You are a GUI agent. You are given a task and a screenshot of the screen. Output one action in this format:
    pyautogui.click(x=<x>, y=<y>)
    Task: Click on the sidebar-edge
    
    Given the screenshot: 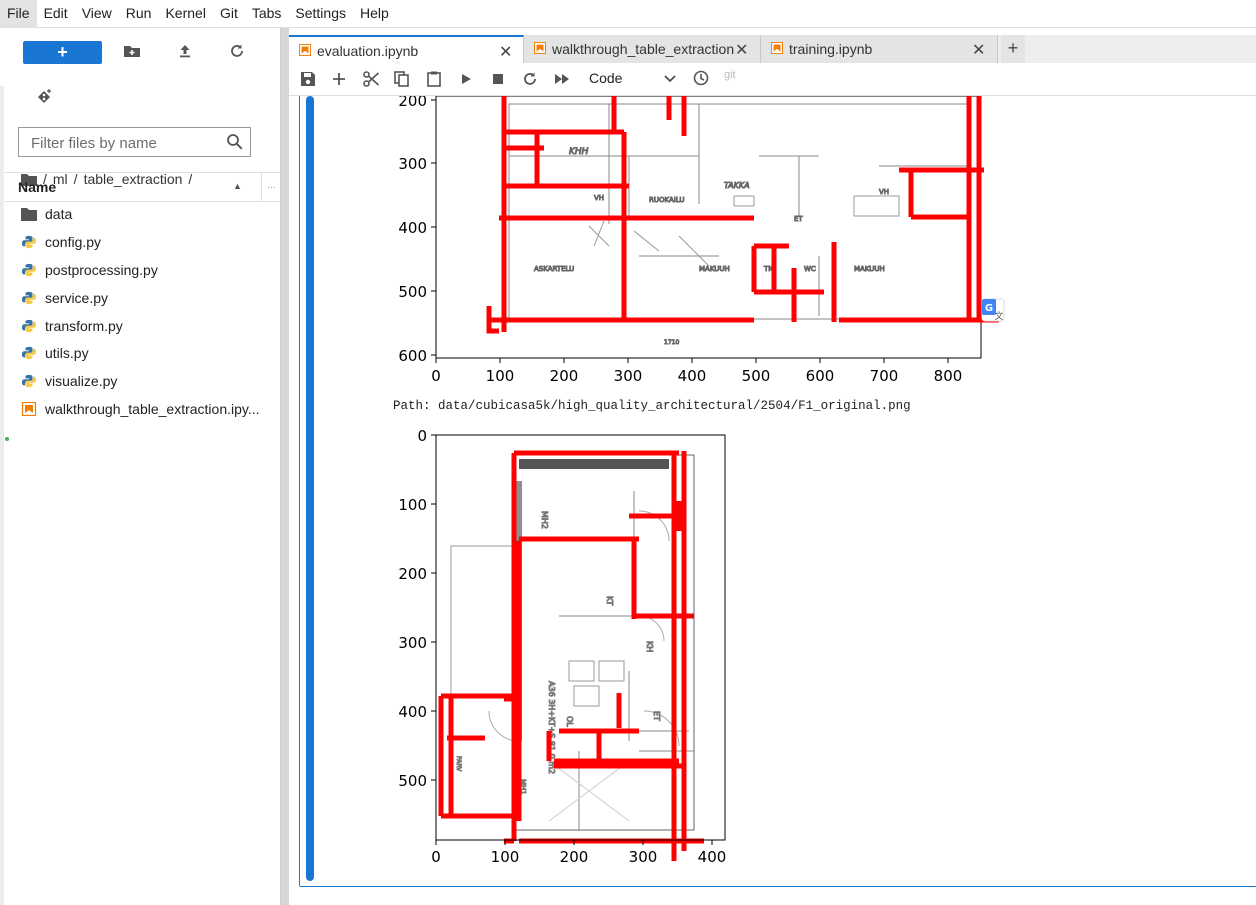 What is the action you would take?
    pyautogui.click(x=2, y=495)
    